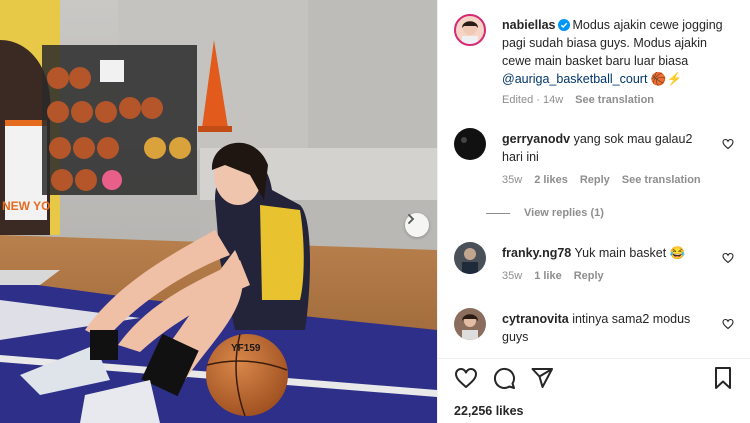  I want to click on likes-count: 22,256 likes, so click(489, 411).